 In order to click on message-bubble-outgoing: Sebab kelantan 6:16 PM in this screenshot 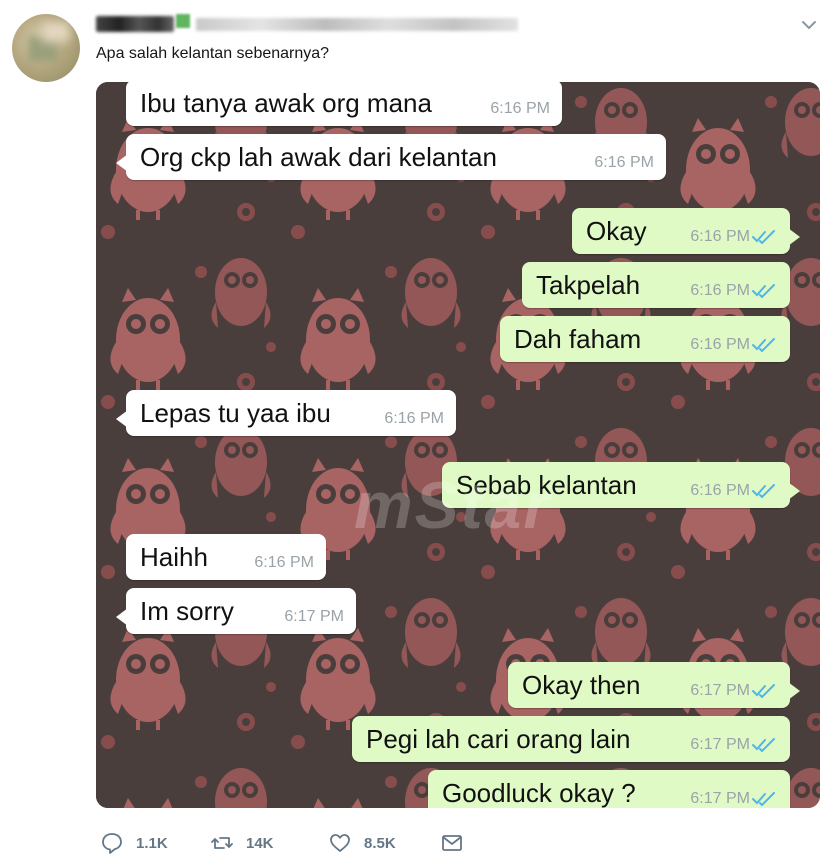, I will do `click(621, 485)`.